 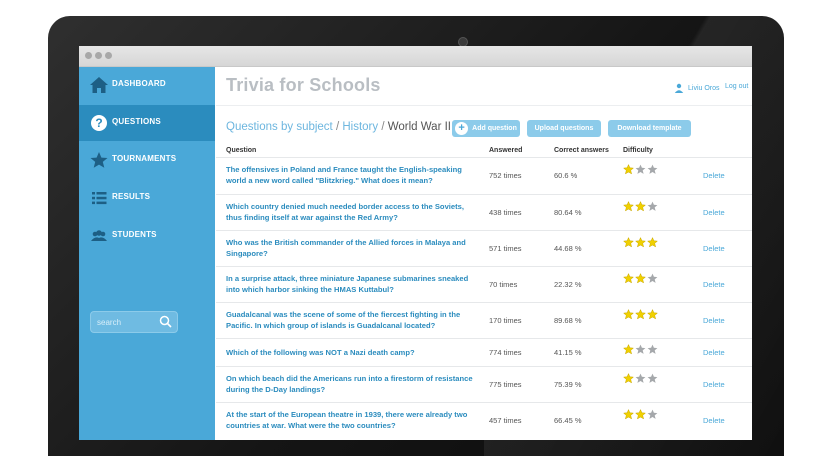 I want to click on answered-count: 70 times, so click(x=503, y=284).